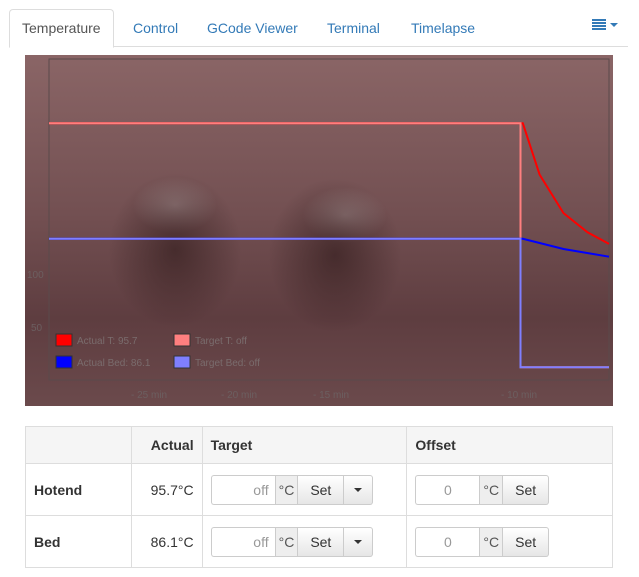  What do you see at coordinates (242, 541) in the screenshot?
I see `bed-target-input` at bounding box center [242, 541].